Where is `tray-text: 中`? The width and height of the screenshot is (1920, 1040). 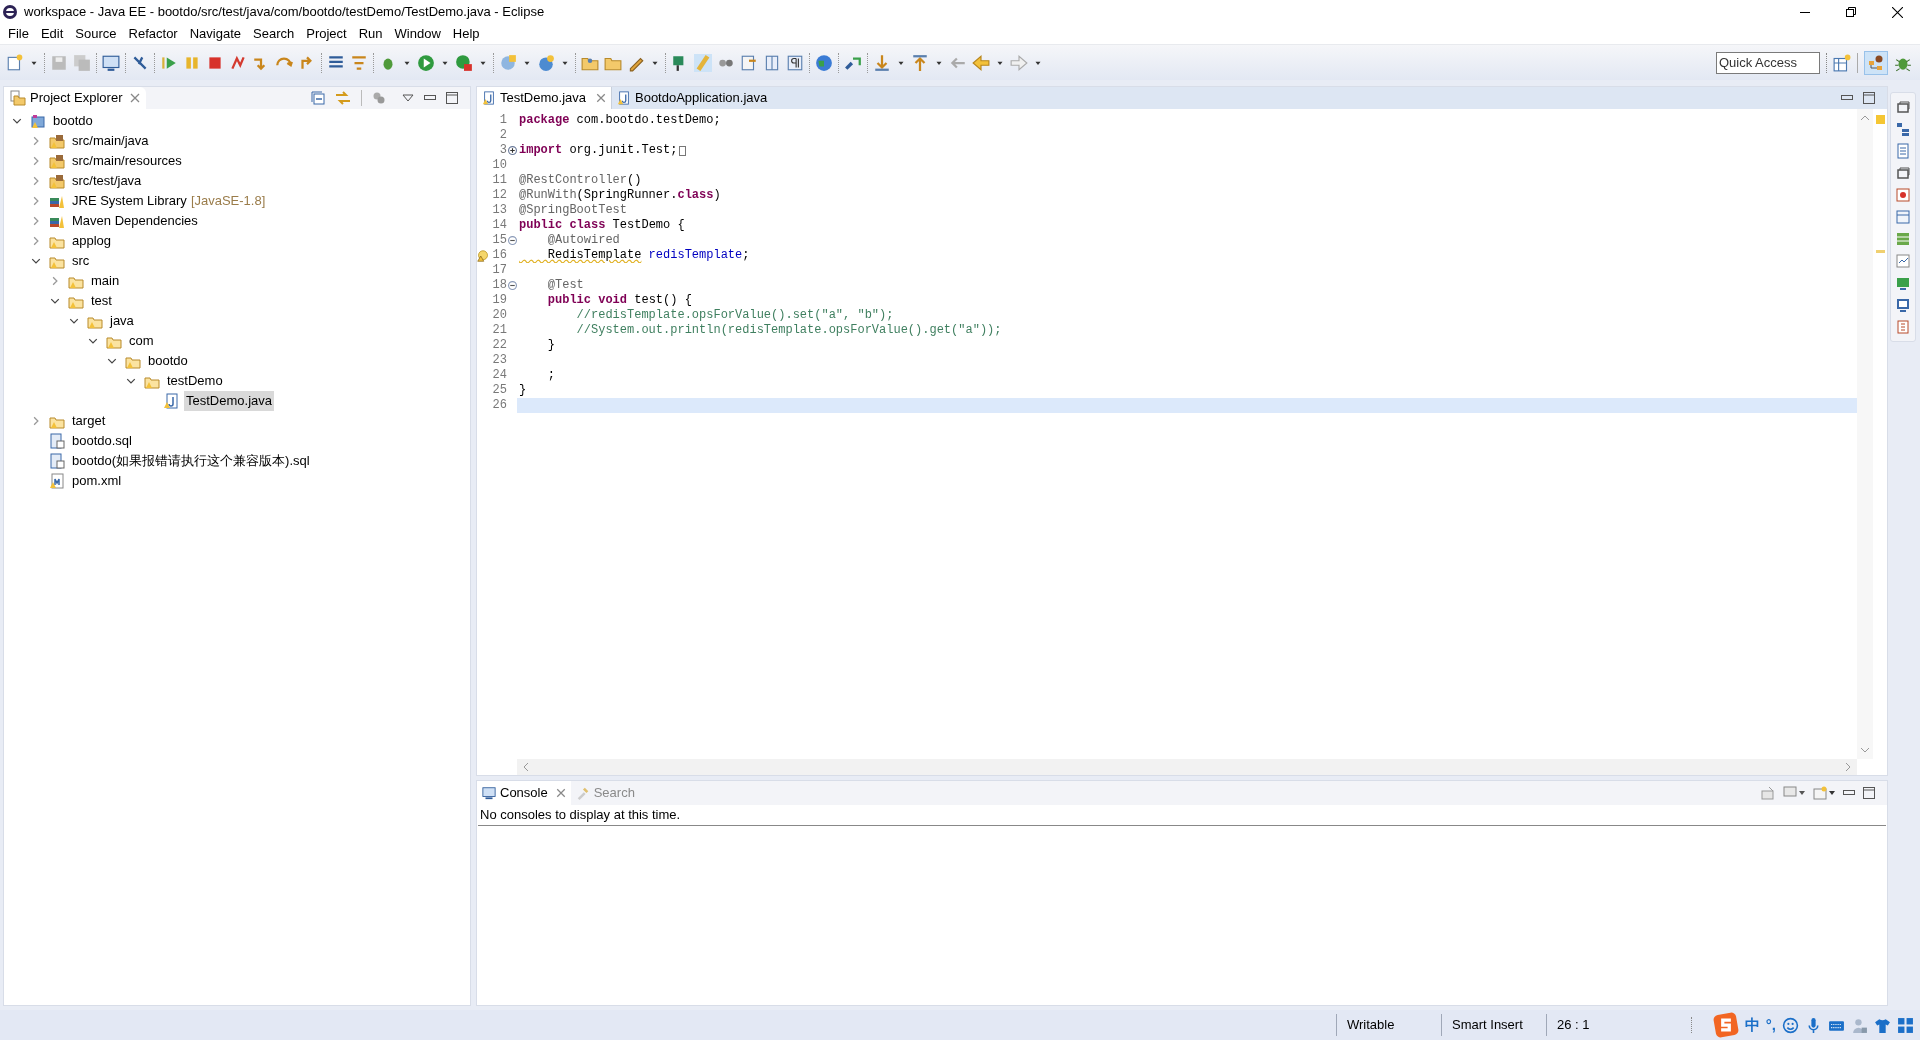 tray-text: 中 is located at coordinates (1752, 1025).